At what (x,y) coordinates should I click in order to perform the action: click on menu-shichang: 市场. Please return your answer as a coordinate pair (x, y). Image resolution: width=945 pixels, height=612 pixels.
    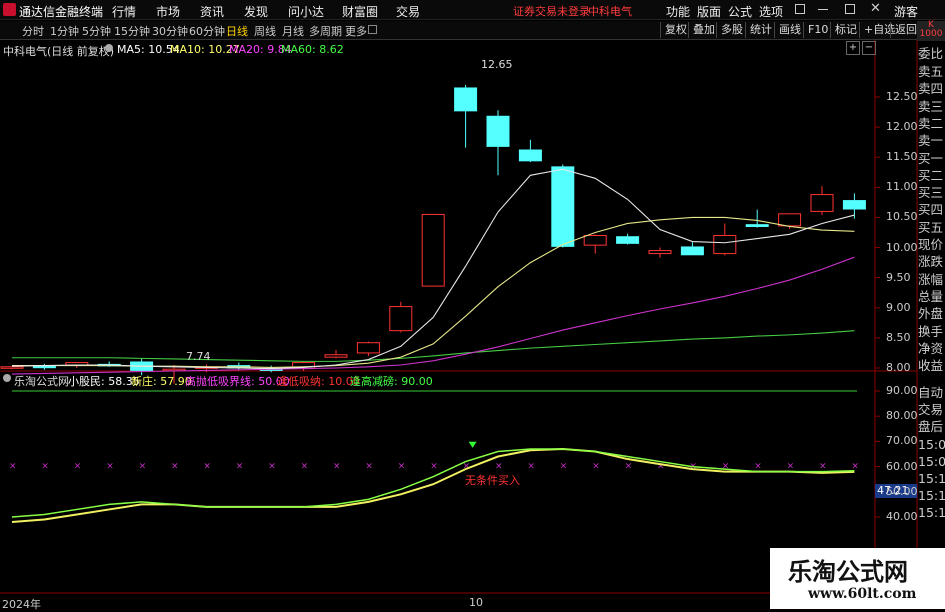
    Looking at the image, I should click on (168, 11).